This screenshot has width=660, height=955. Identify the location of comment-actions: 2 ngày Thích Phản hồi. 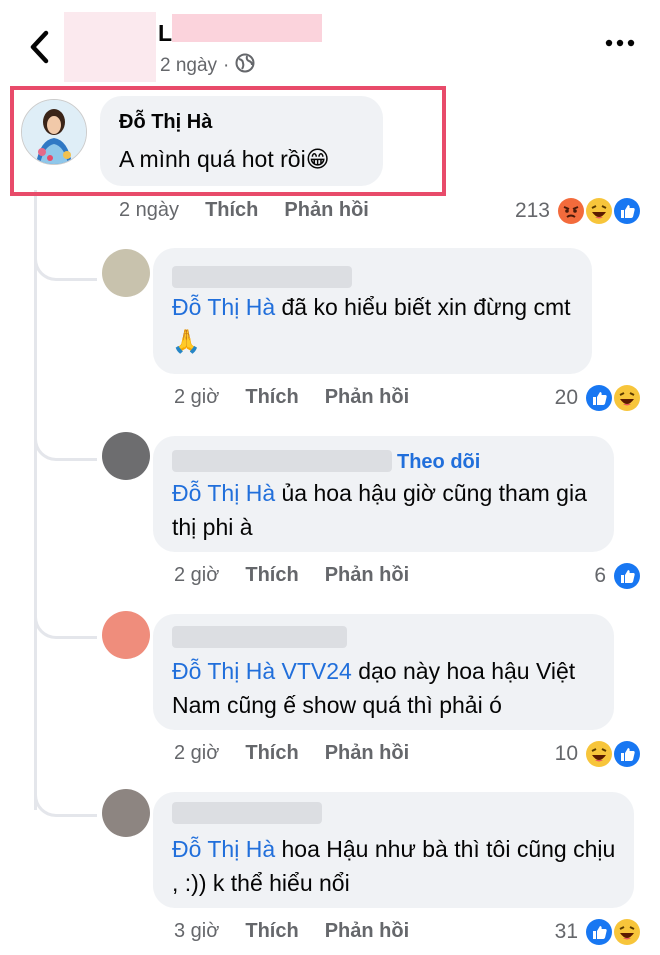
(244, 210).